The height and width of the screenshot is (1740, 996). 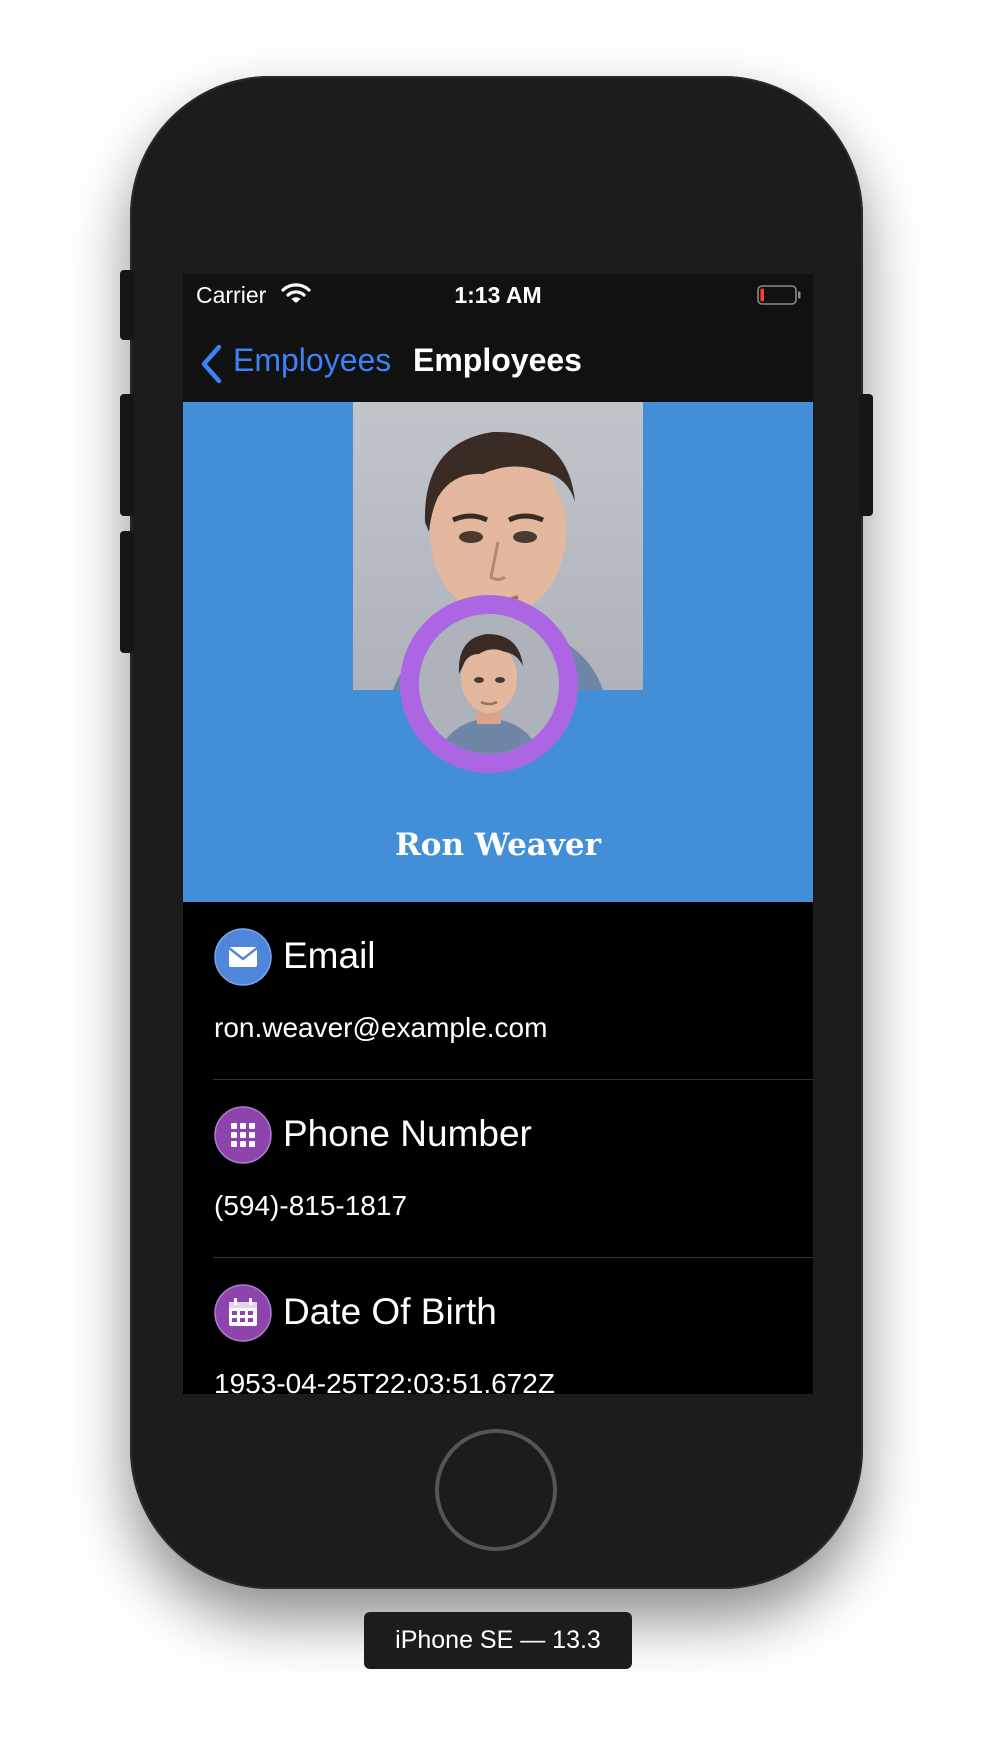 I want to click on email-row: Email ron.weaver@example.com, so click(x=498, y=991).